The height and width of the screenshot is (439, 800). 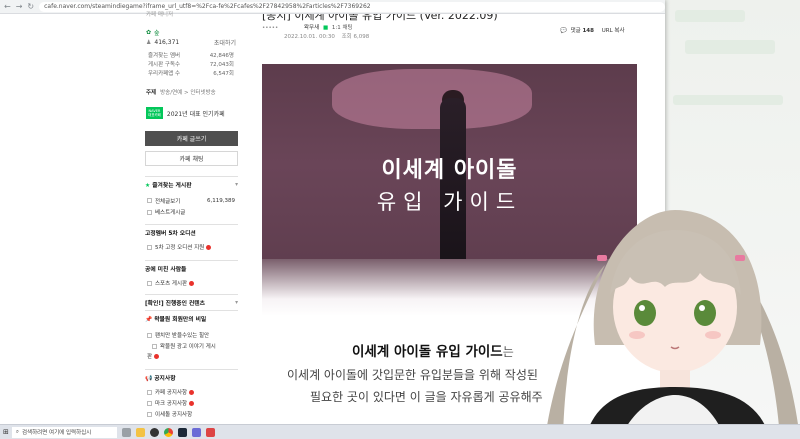 I want to click on members-count-wrap: ♟ 416,371, so click(x=162, y=42).